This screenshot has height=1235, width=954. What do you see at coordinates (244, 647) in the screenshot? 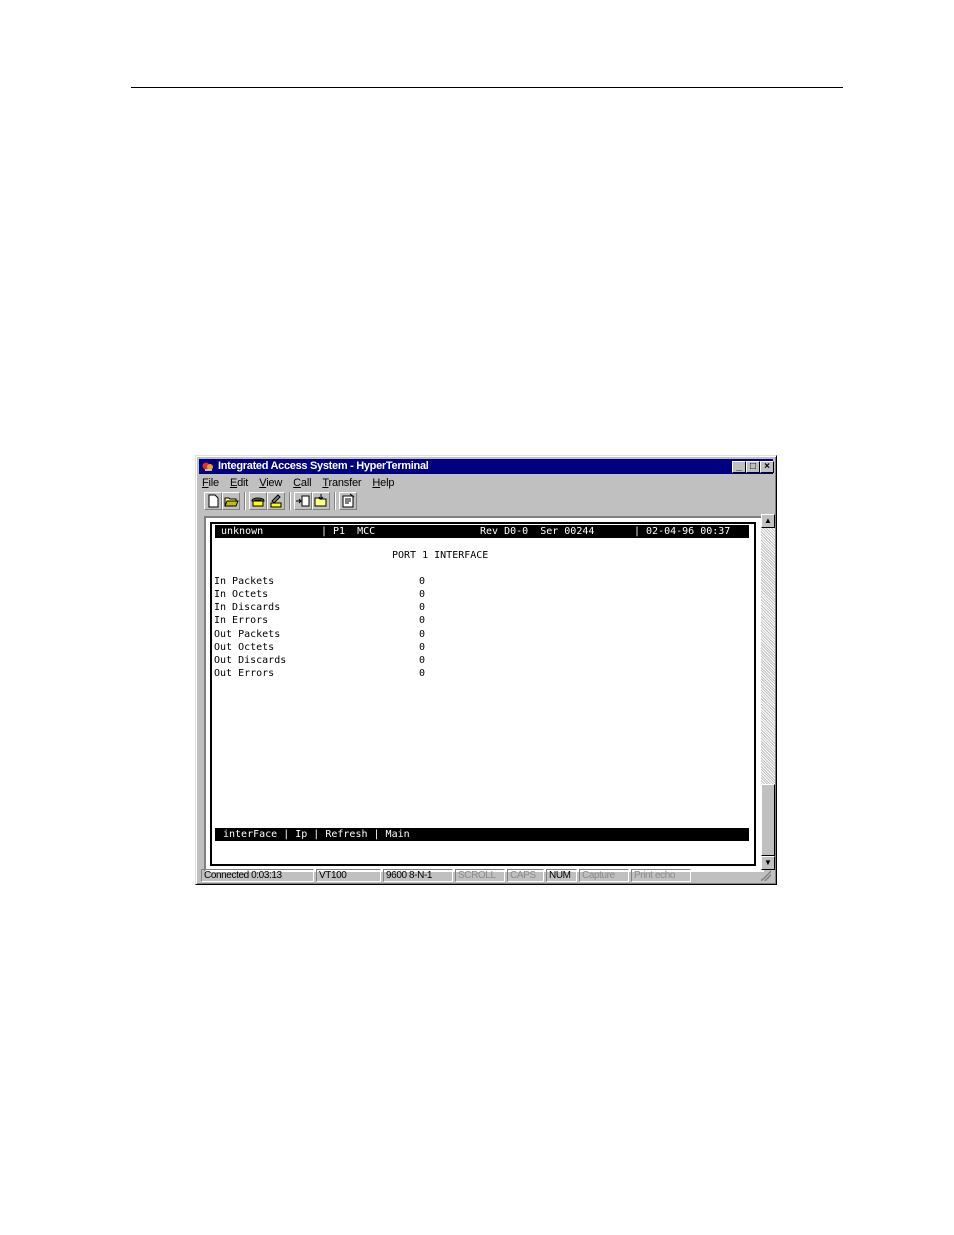
I see `stat-label: Out Octets` at bounding box center [244, 647].